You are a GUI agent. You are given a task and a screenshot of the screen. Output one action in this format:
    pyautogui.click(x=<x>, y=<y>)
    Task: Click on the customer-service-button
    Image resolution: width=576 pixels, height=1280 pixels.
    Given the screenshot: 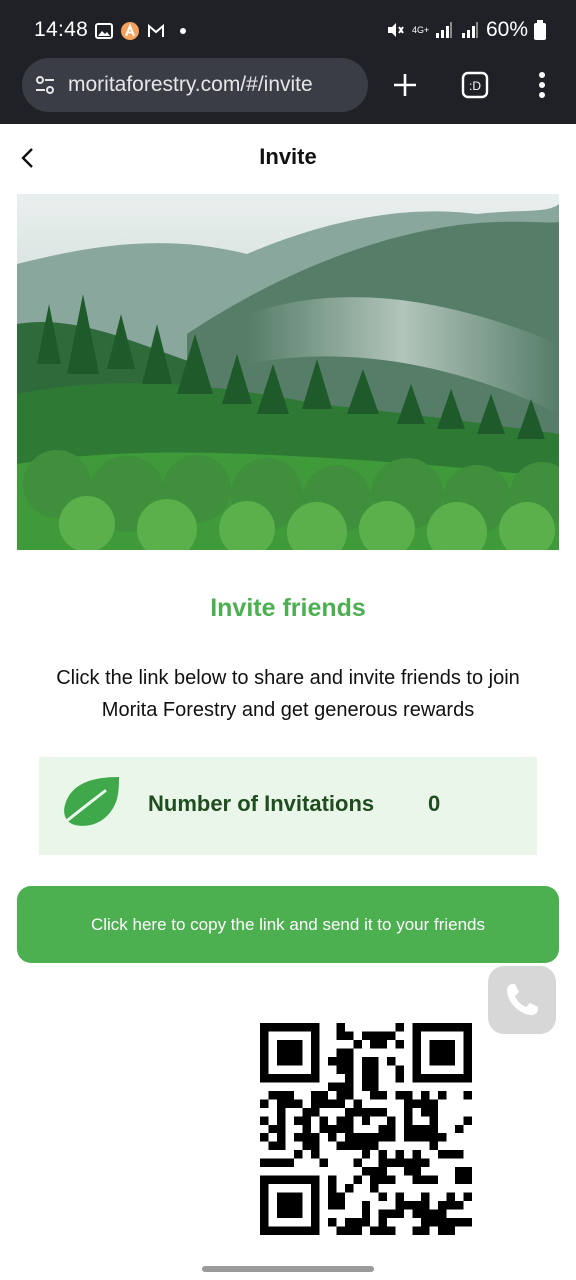 What is the action you would take?
    pyautogui.click(x=522, y=1000)
    